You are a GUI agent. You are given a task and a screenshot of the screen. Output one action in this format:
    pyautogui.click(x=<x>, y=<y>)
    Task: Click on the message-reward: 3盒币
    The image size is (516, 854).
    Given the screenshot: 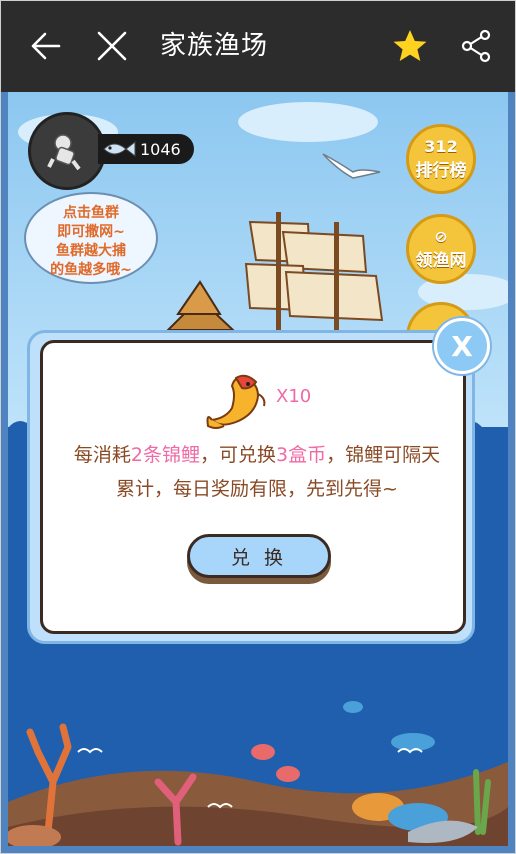 What is the action you would take?
    pyautogui.click(x=301, y=455)
    